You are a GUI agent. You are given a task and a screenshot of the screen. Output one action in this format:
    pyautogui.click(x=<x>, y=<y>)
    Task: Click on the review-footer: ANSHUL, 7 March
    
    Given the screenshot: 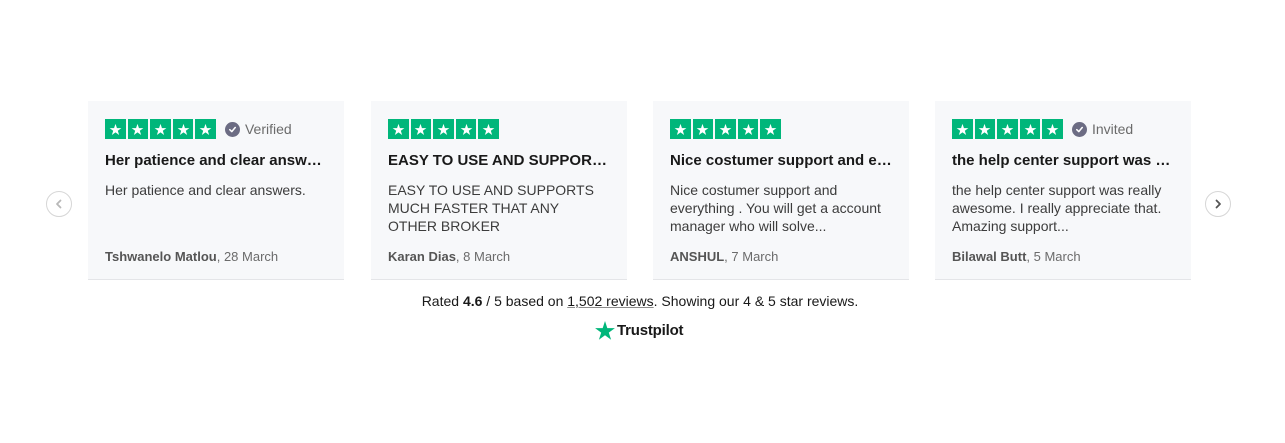 What is the action you would take?
    pyautogui.click(x=724, y=256)
    